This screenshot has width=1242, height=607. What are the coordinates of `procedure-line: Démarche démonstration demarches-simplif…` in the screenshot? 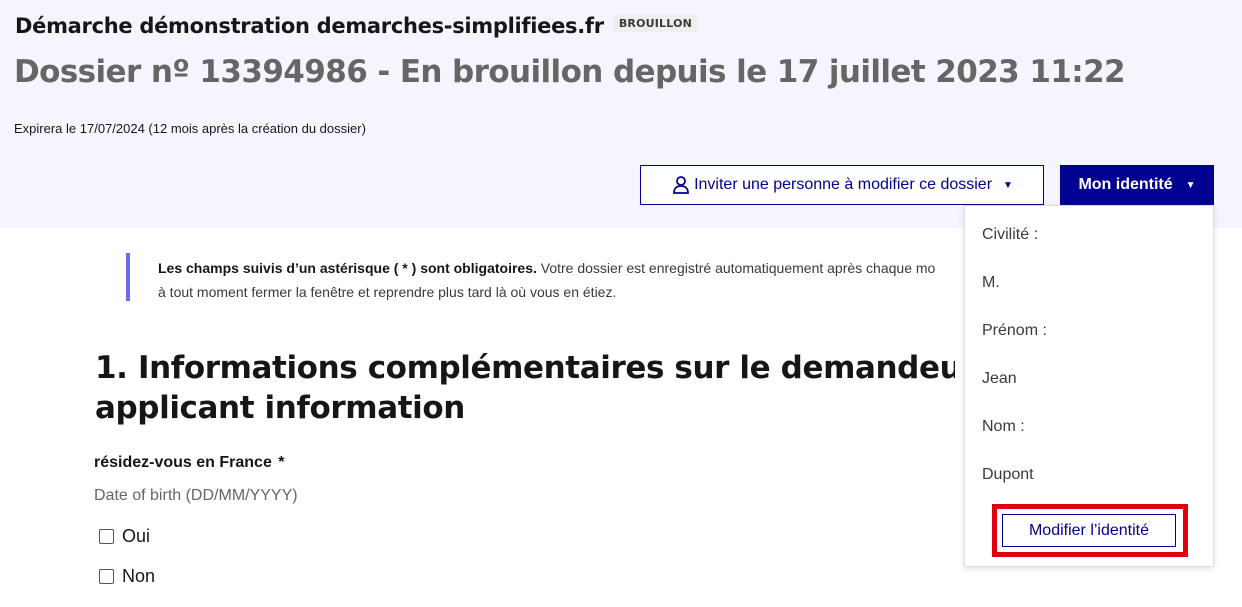 It's located at (357, 26).